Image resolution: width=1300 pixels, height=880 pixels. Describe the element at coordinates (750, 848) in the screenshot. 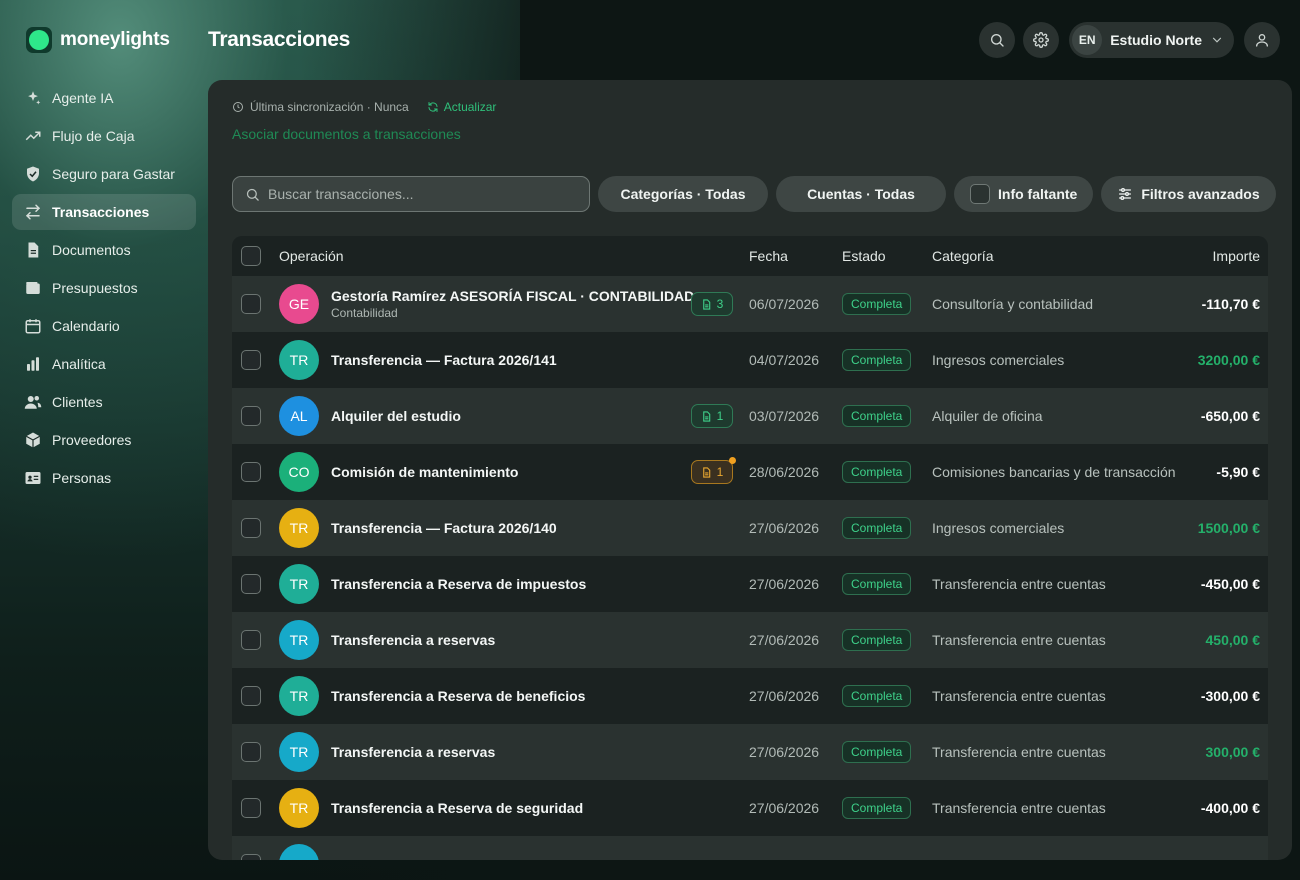

I see `table-row` at that location.